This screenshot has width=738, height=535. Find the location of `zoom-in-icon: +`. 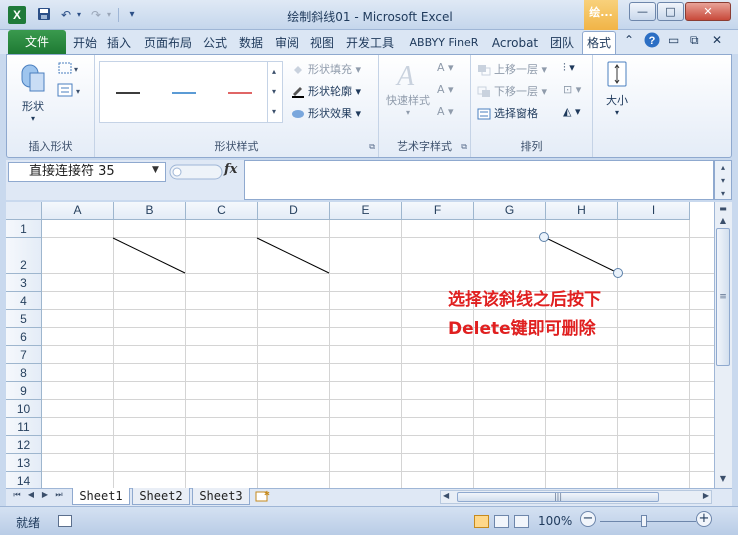

zoom-in-icon: + is located at coordinates (704, 519).